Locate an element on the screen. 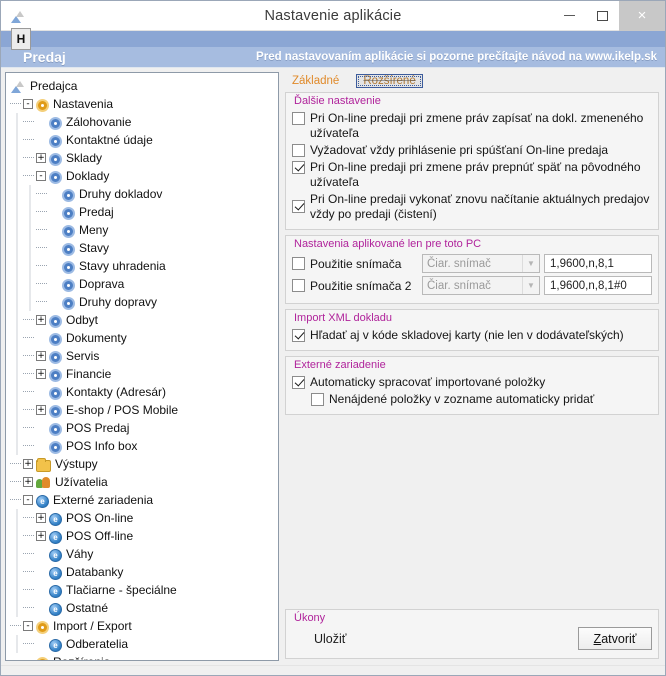 The height and width of the screenshot is (676, 666). checkbox-search-stock-code is located at coordinates (298, 335).